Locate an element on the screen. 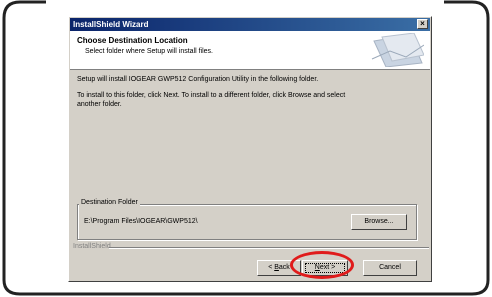  installshield-brand: InstallShield is located at coordinates (93, 246).